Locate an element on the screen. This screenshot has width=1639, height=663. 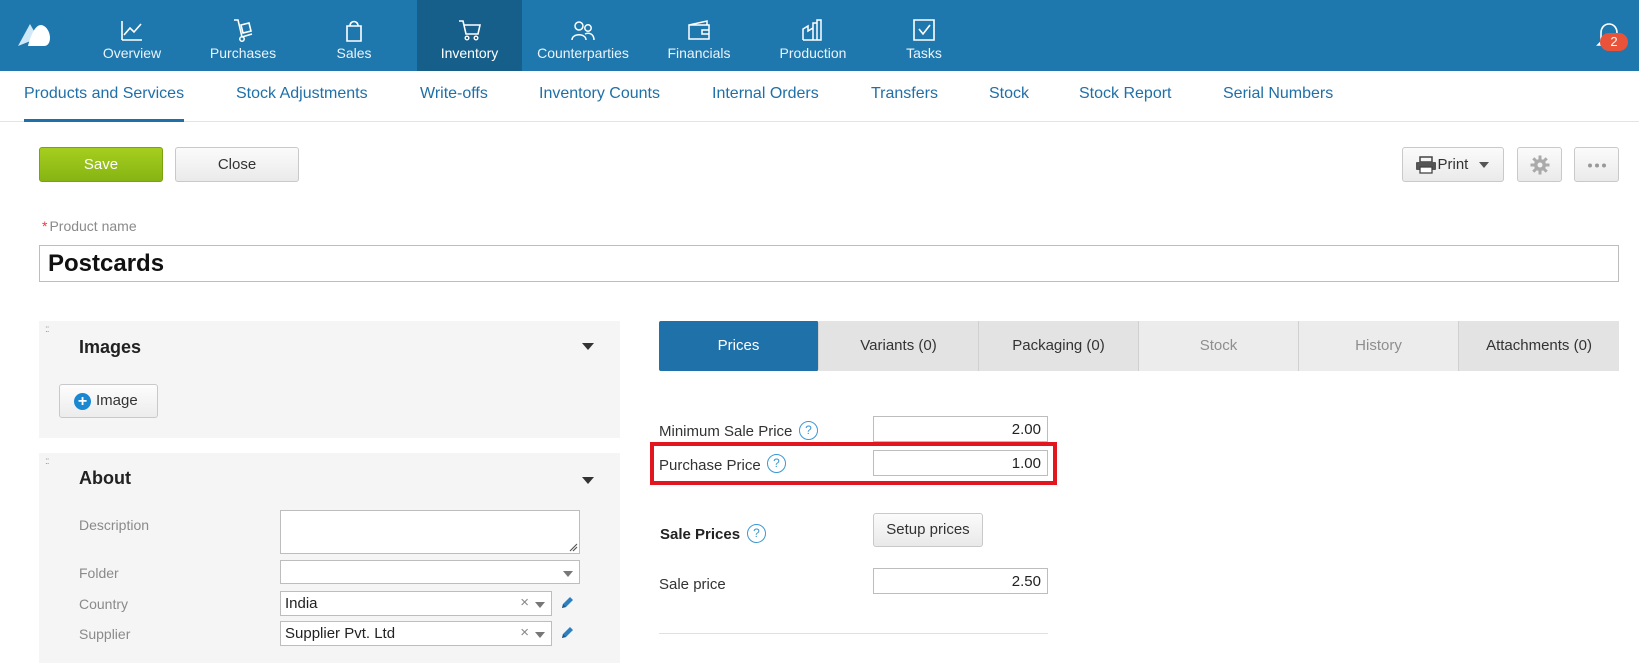
print-label: Print is located at coordinates (1453, 164).